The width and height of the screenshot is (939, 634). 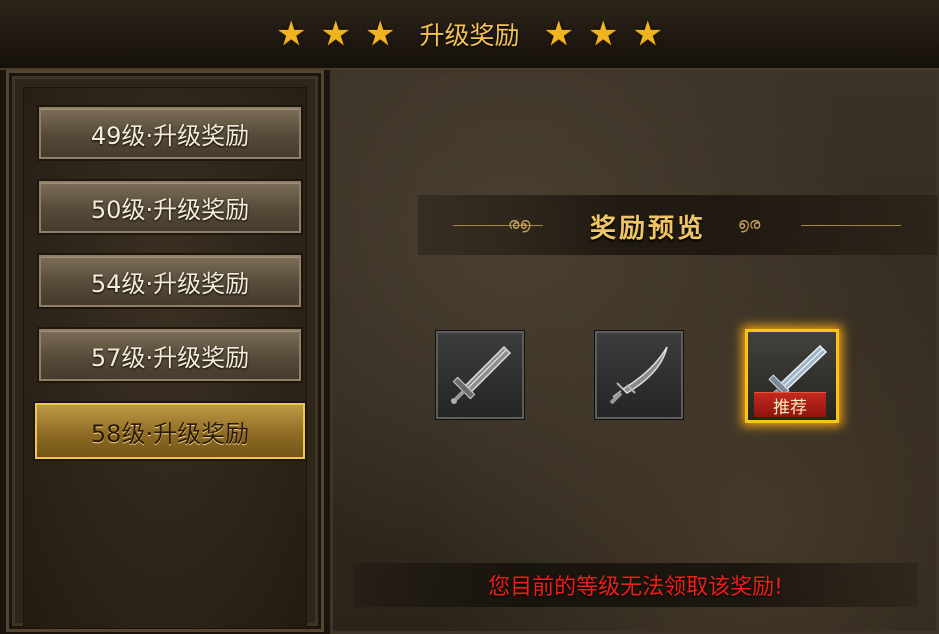 I want to click on scroll-ornament-right-icon: ൭ര, so click(x=749, y=223).